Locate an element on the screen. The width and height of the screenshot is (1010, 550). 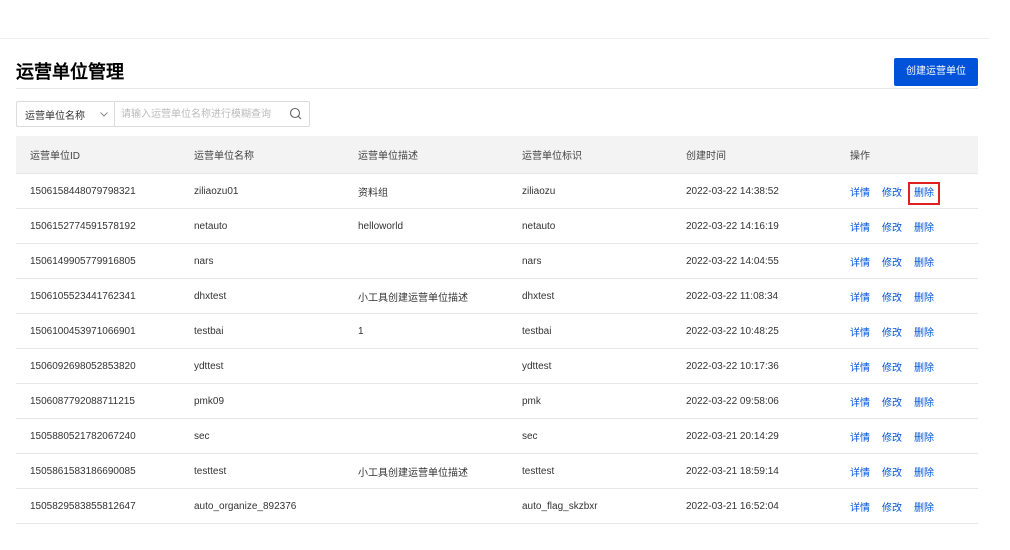
unit-name-cell: ydttest is located at coordinates (262, 366).